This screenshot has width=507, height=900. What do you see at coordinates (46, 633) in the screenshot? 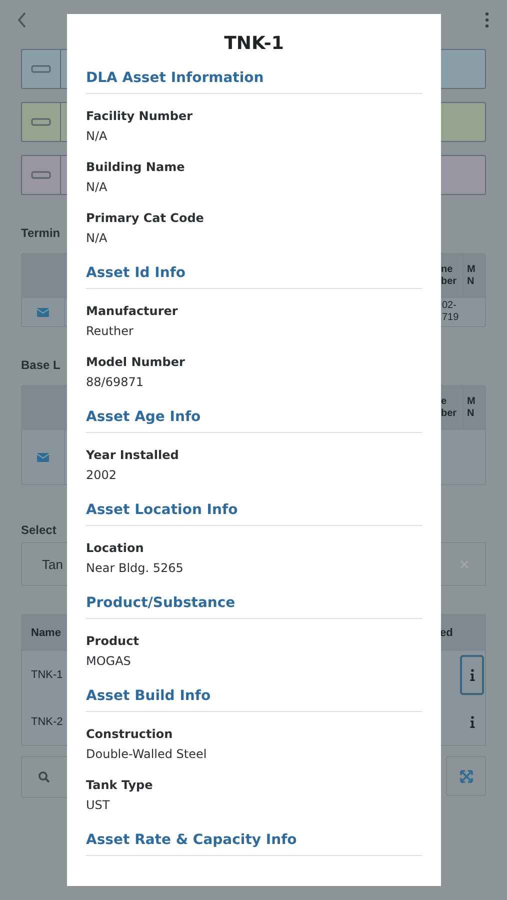
I see `column-header: Name` at bounding box center [46, 633].